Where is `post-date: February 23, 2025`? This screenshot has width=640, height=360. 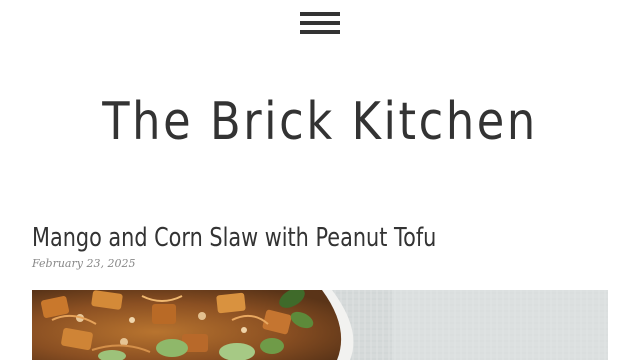
post-date: February 23, 2025 is located at coordinates (84, 263).